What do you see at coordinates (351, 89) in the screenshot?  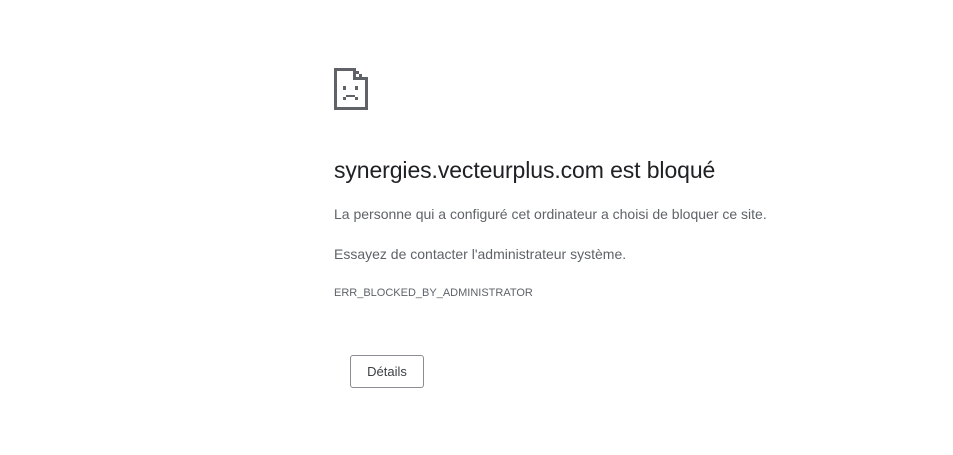 I see `sad-document-icon` at bounding box center [351, 89].